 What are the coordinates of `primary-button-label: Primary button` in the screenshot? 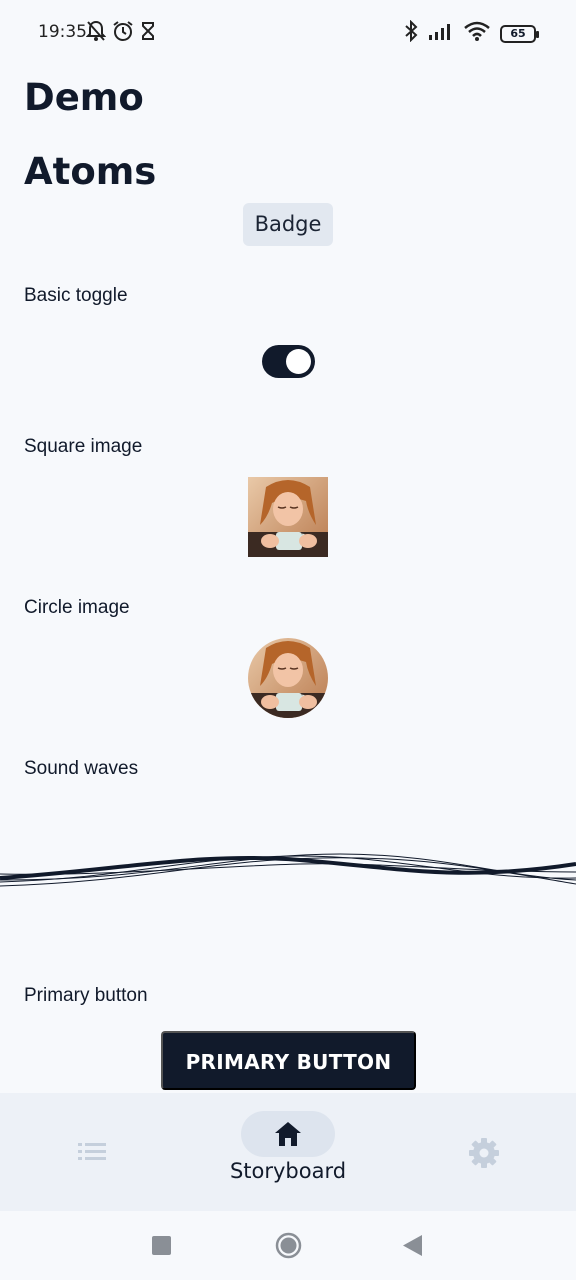 It's located at (86, 995).